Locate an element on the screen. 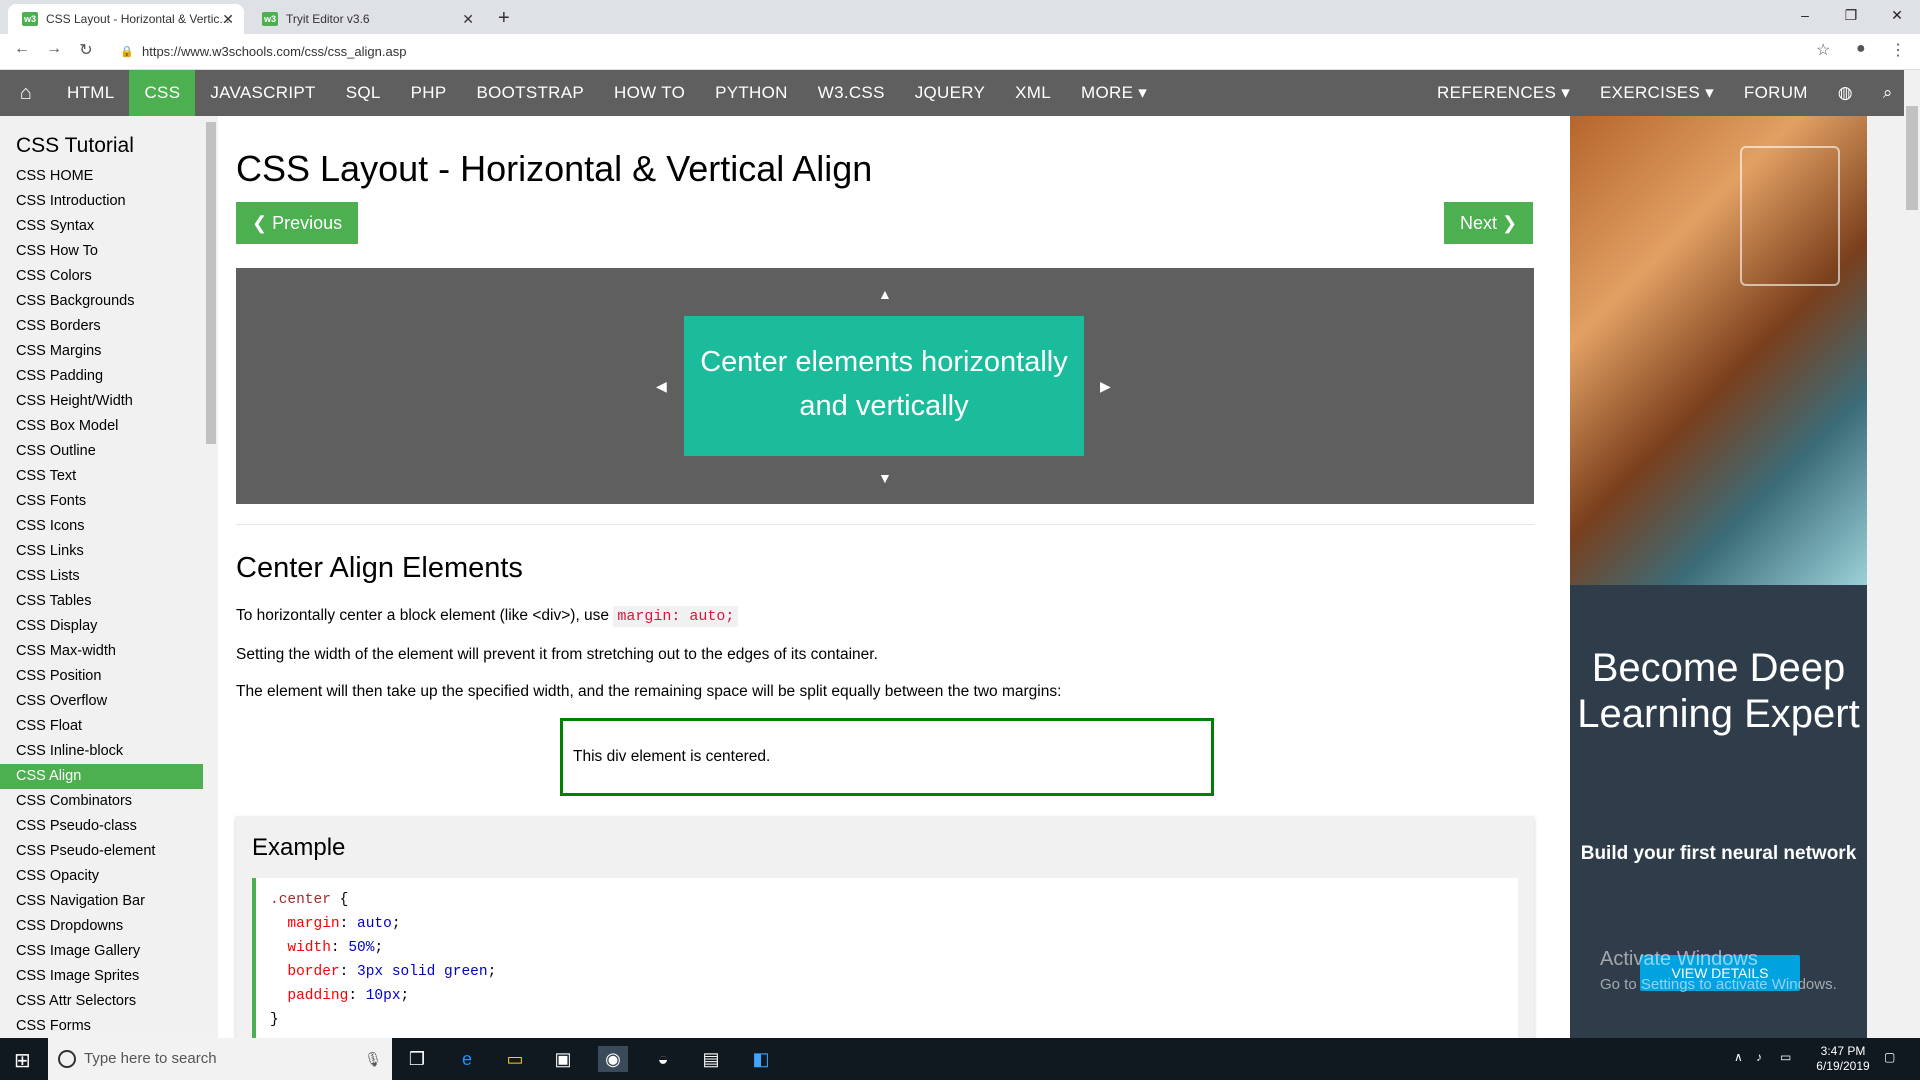  sidebar-link: CSS Lists is located at coordinates (101, 576).